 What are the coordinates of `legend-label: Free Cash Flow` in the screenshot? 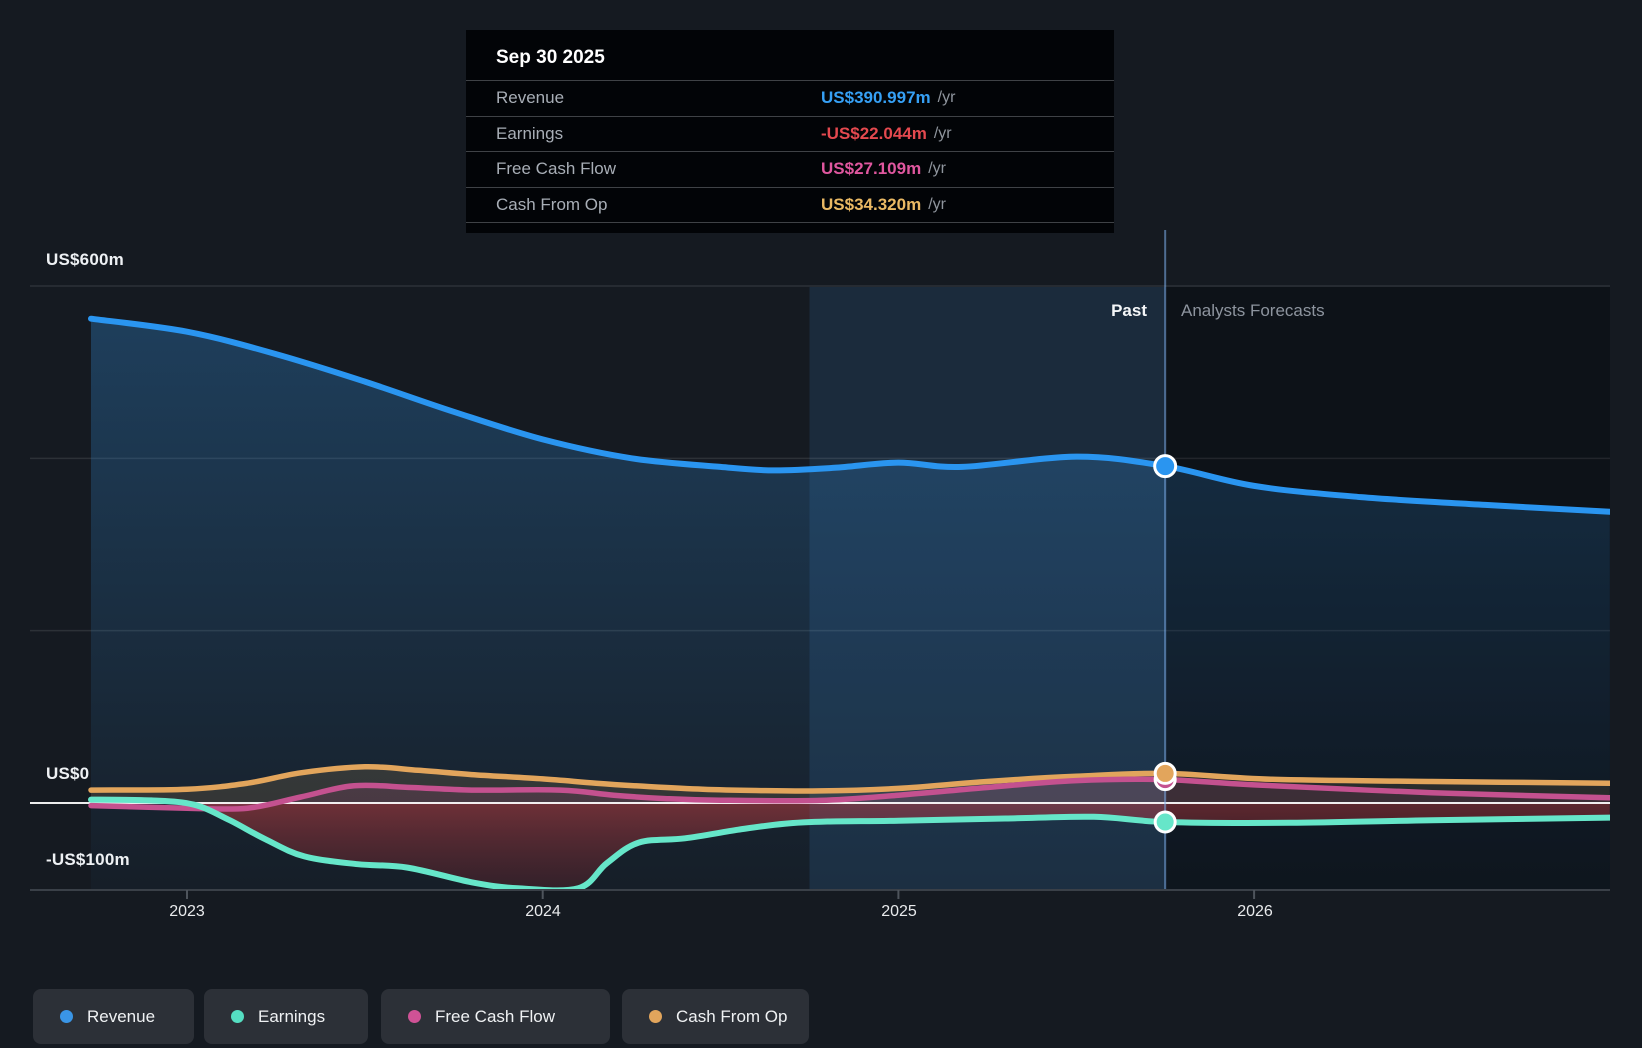 It's located at (495, 1016).